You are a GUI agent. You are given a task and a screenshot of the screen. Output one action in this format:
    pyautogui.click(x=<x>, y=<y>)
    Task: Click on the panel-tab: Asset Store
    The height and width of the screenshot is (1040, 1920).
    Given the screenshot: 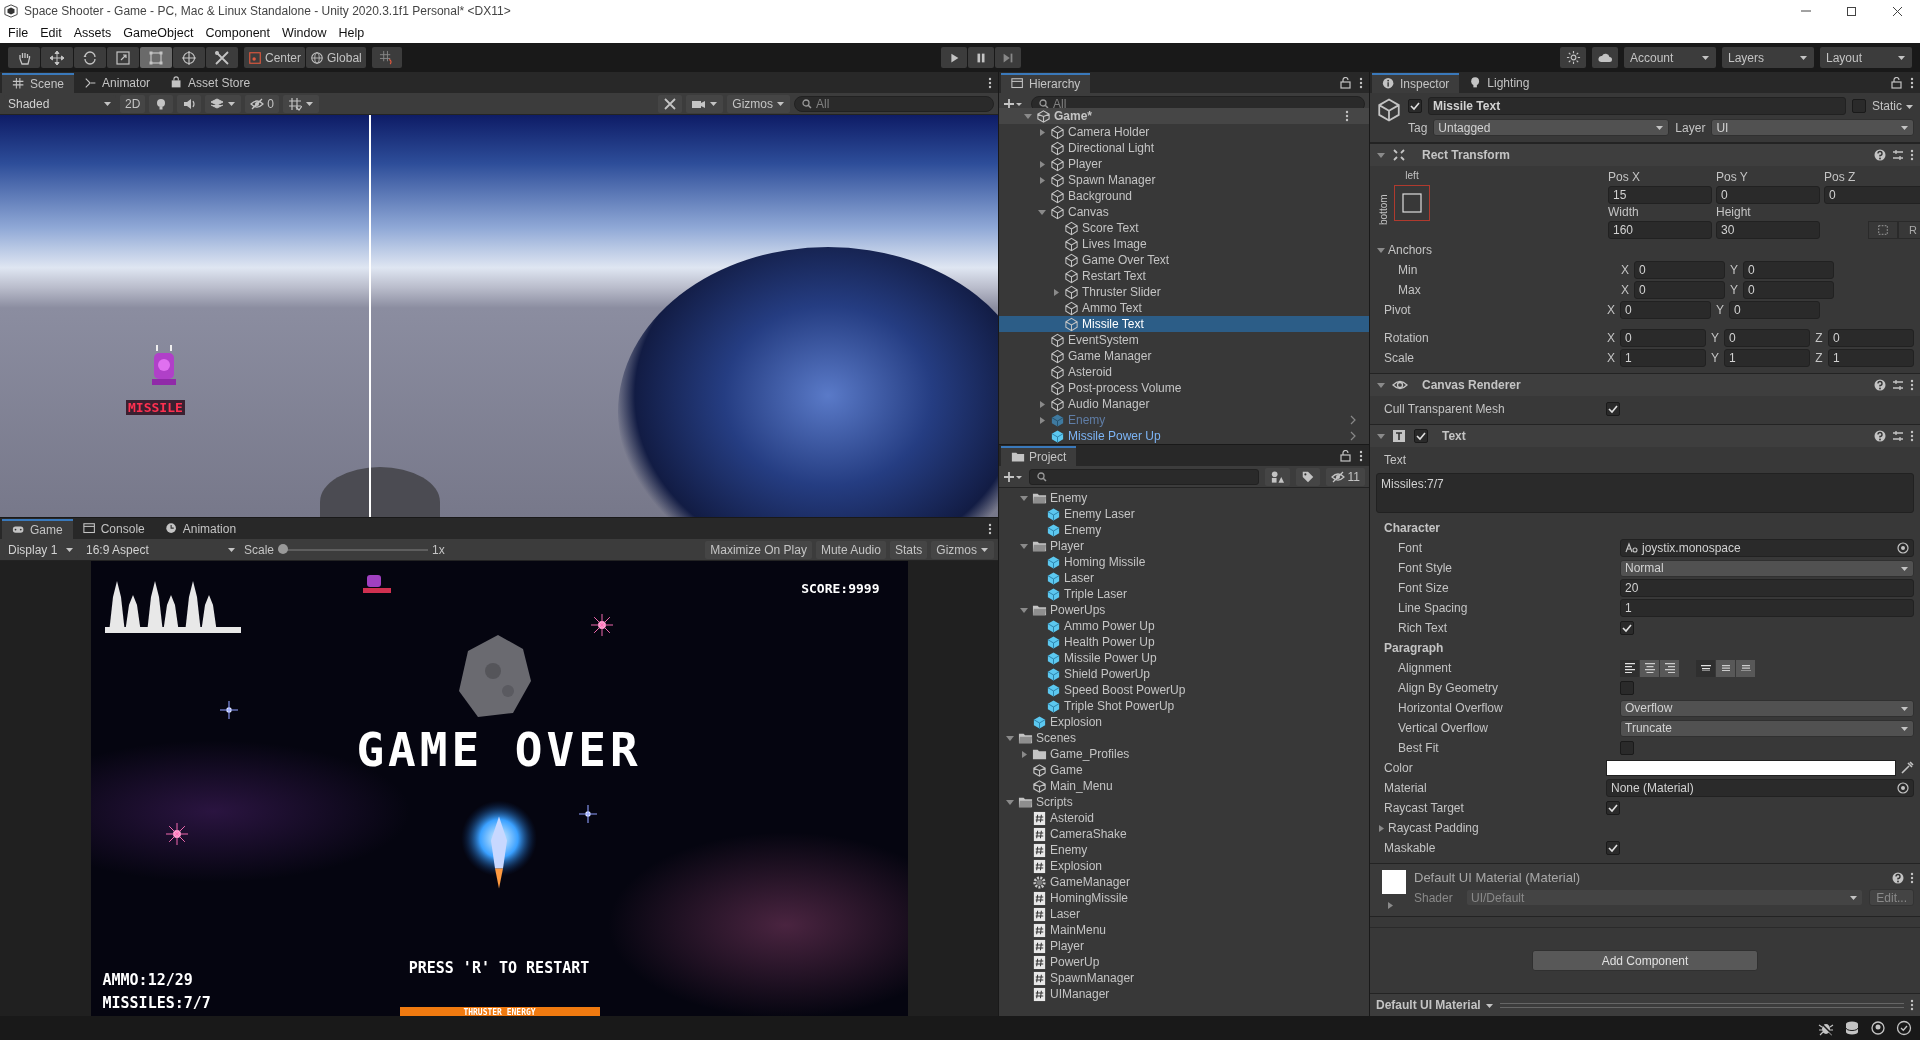 What is the action you would take?
    pyautogui.click(x=210, y=83)
    